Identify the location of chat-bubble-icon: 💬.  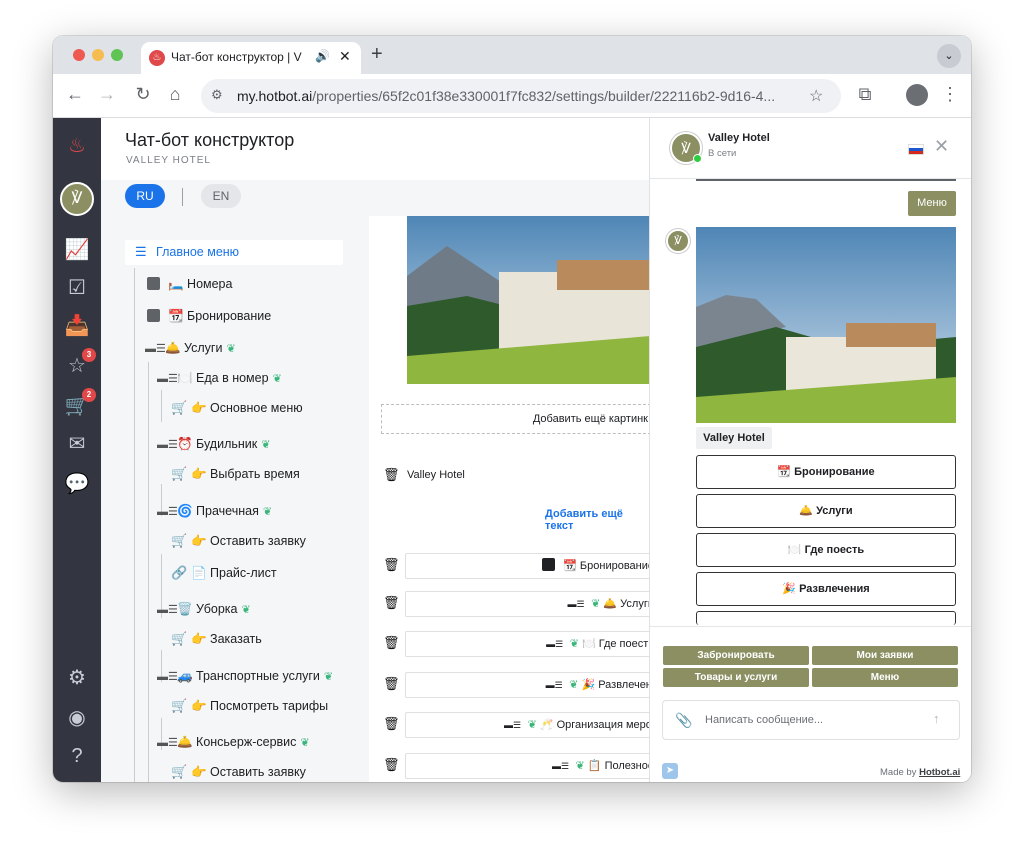
(77, 484).